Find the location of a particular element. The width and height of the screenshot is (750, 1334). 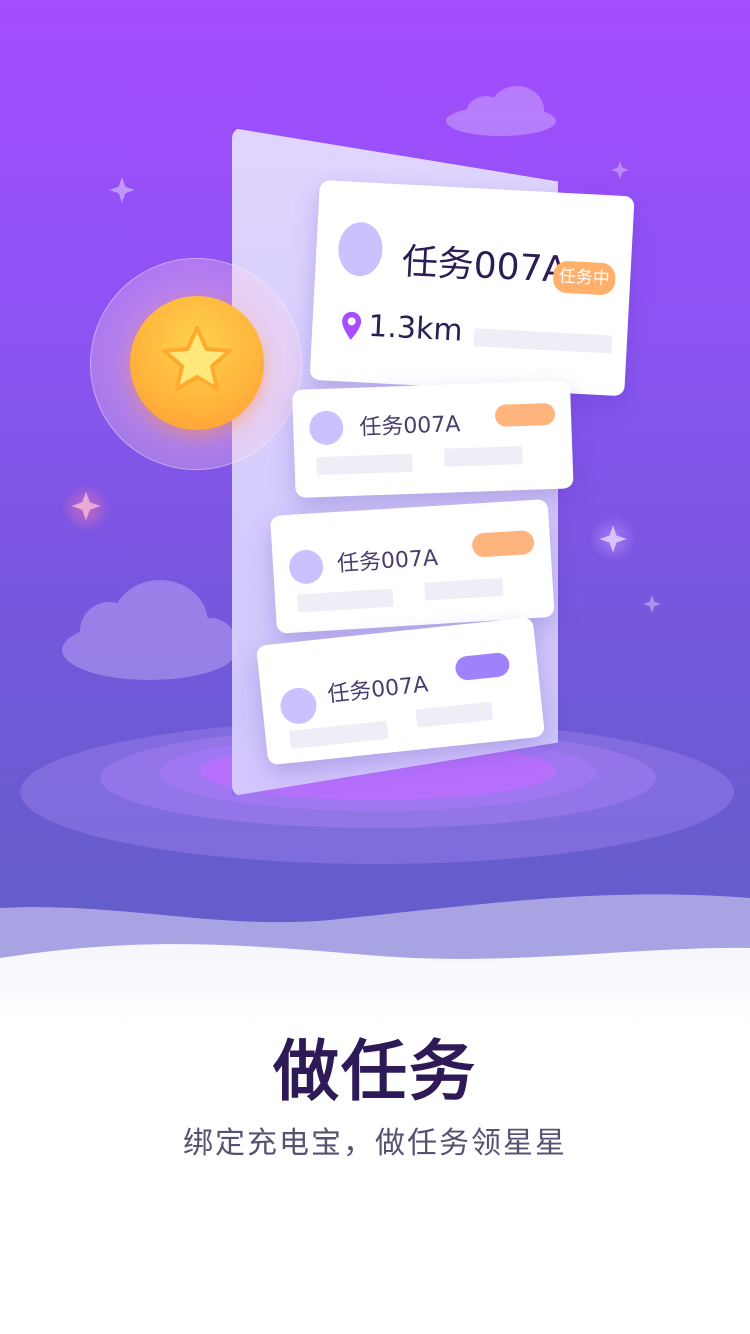

page-subtitle: 绑定充电宝，做任务领星星 is located at coordinates (375, 1143).